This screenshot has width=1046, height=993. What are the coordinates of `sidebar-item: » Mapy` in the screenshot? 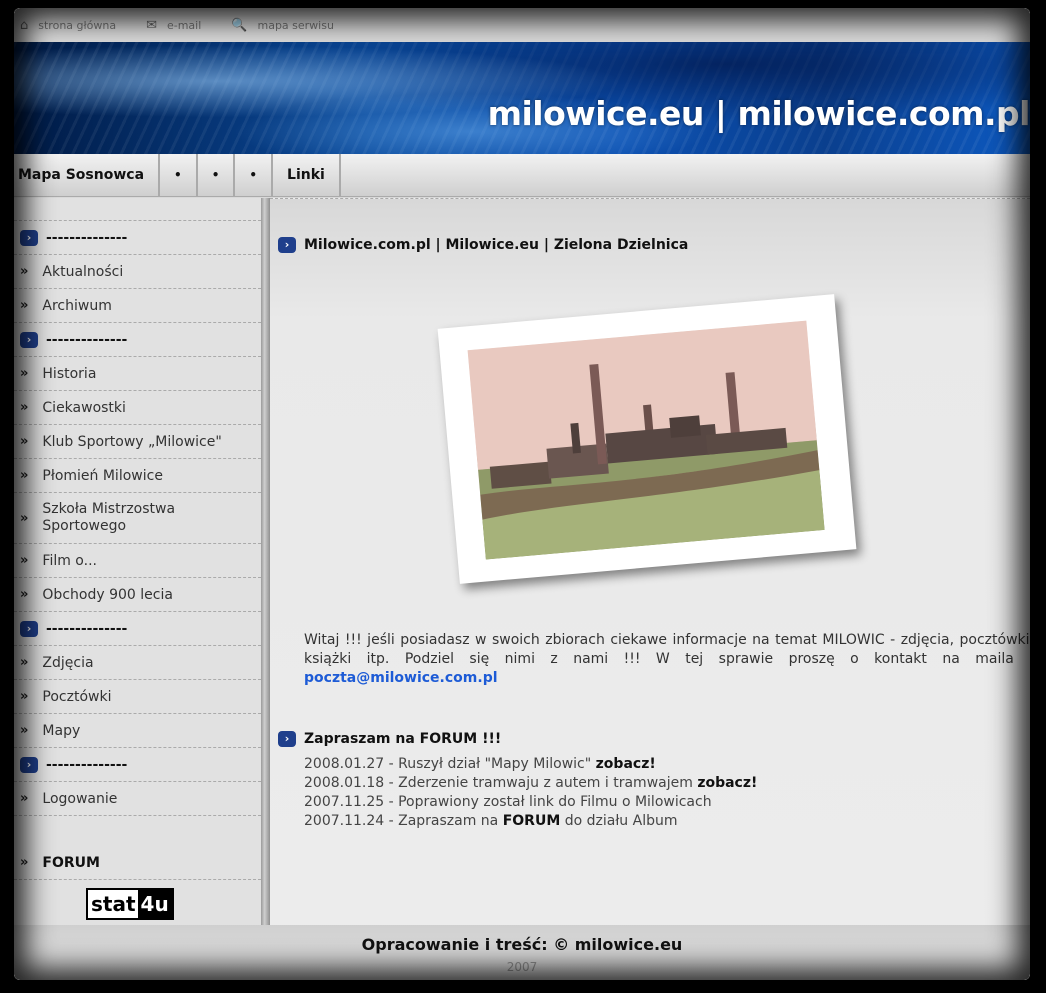 It's located at (137, 731).